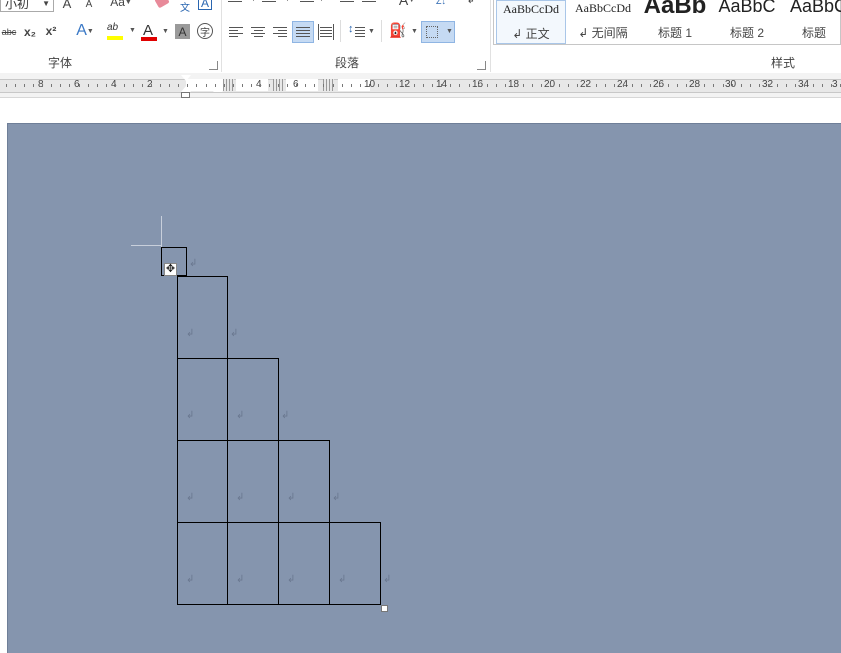 Image resolution: width=841 pixels, height=653 pixels. What do you see at coordinates (85, 31) in the screenshot?
I see `text-effect-button: A ▼` at bounding box center [85, 31].